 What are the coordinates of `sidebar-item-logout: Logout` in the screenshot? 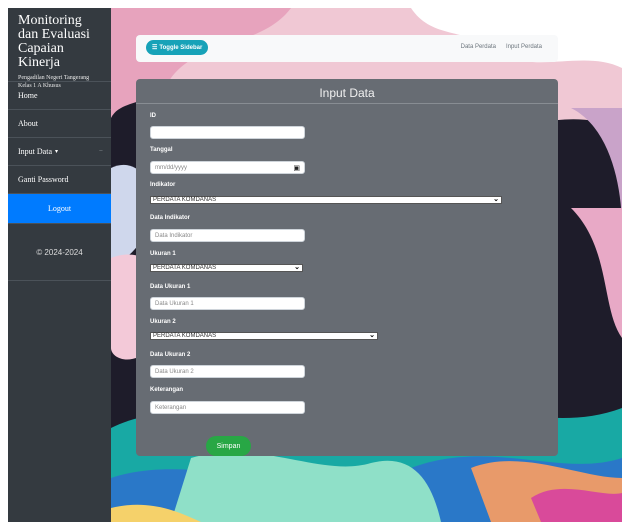 It's located at (59, 209).